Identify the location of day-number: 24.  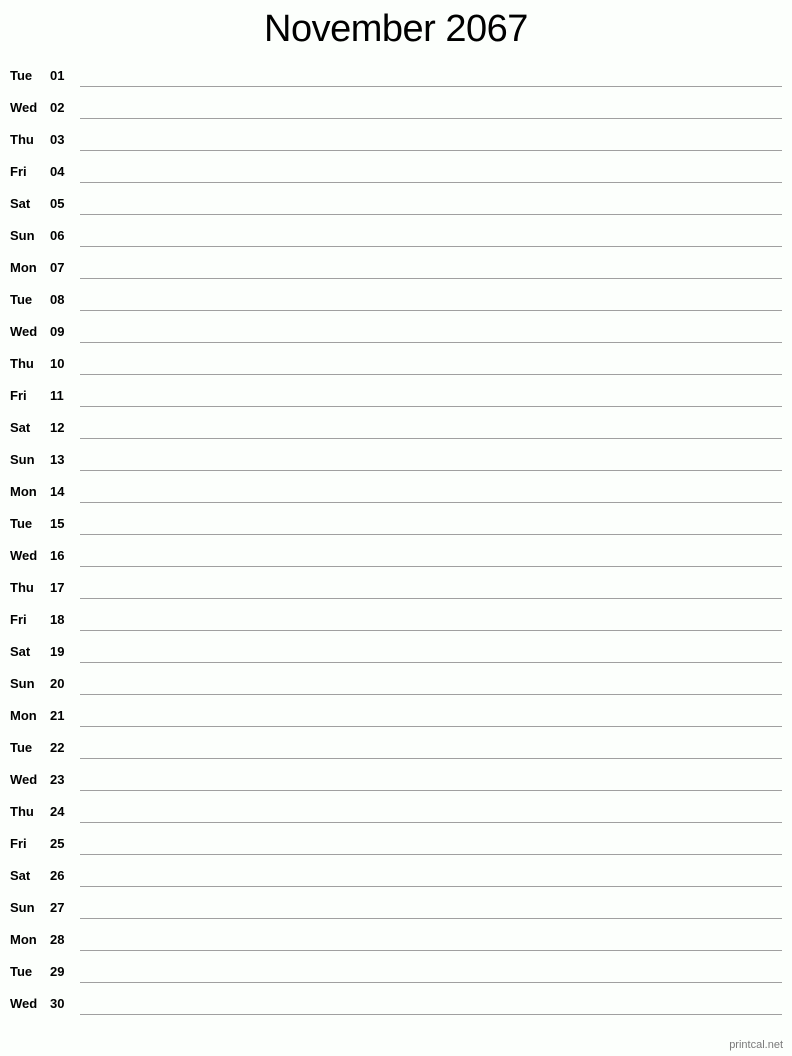
(57, 811).